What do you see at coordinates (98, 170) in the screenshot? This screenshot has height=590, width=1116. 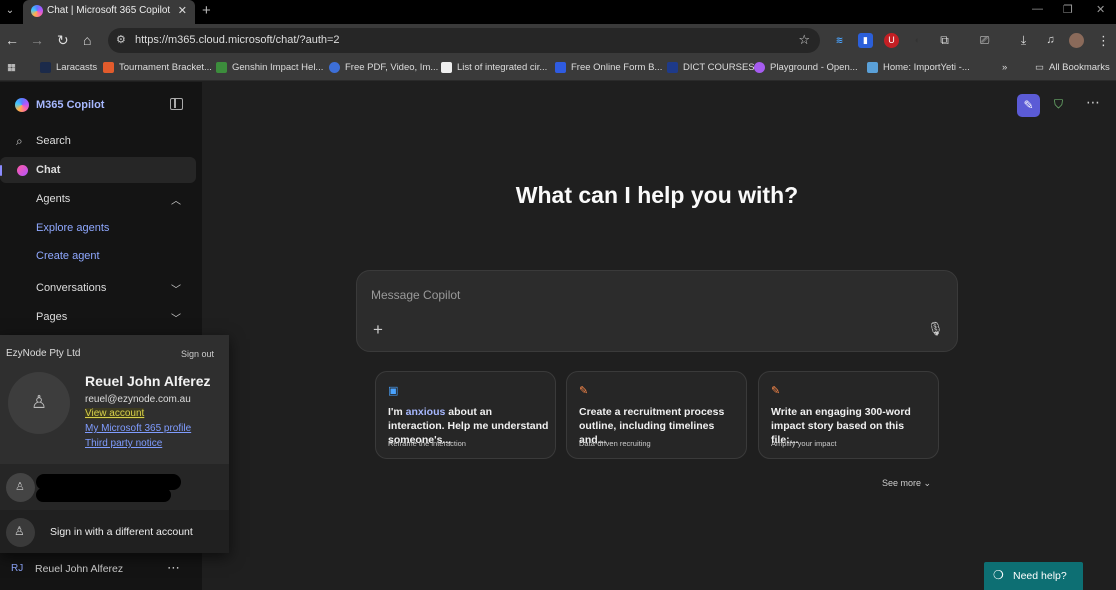 I see `sidebar-item-chat: Chat` at bounding box center [98, 170].